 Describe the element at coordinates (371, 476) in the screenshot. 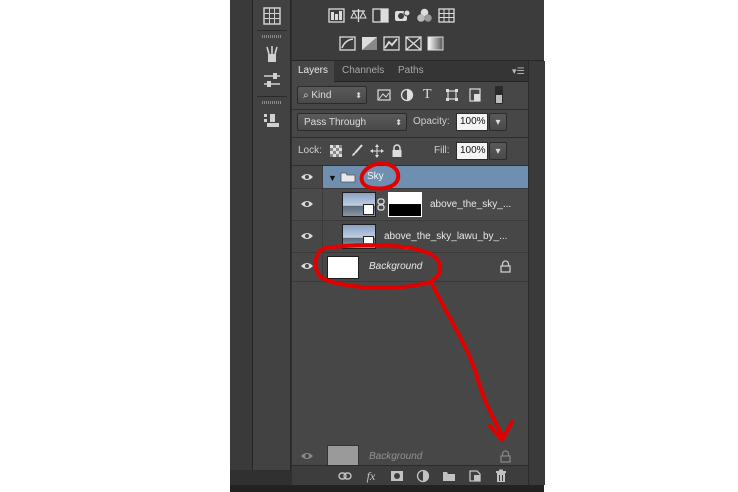

I see `fx-icon: fx` at that location.